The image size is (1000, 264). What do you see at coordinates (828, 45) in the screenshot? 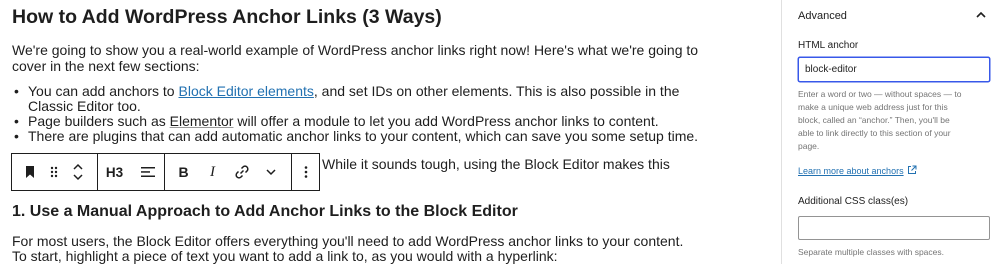
I see `html-anchor-label: HTML anchor` at bounding box center [828, 45].